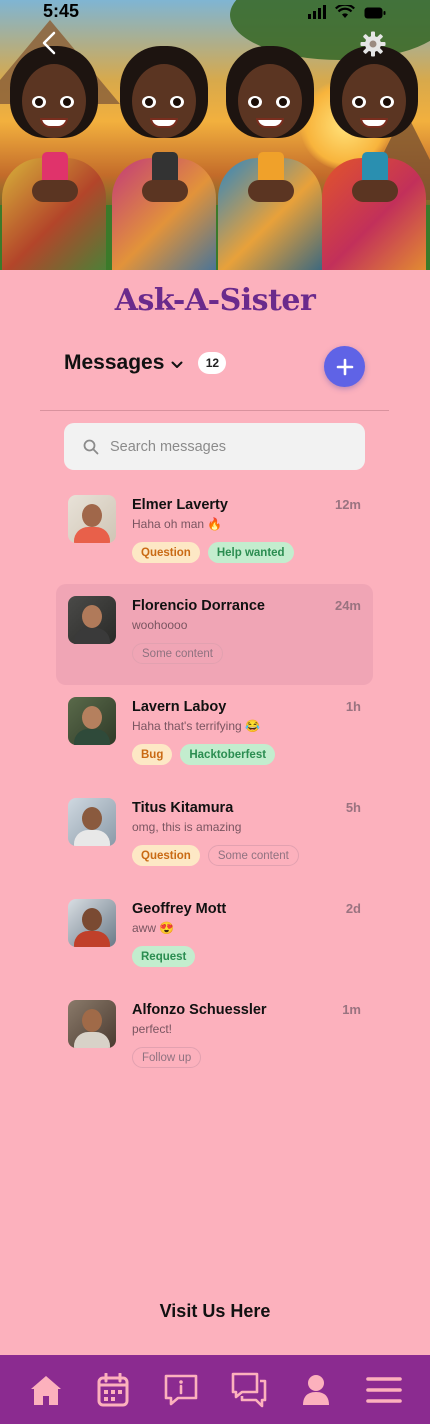 Image resolution: width=430 pixels, height=1424 pixels. I want to click on battery-icon, so click(375, 13).